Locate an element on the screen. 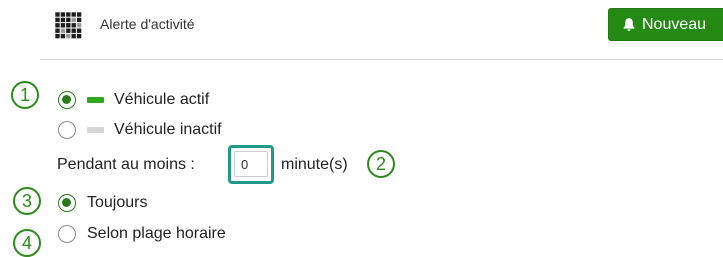  radio-always is located at coordinates (67, 203).